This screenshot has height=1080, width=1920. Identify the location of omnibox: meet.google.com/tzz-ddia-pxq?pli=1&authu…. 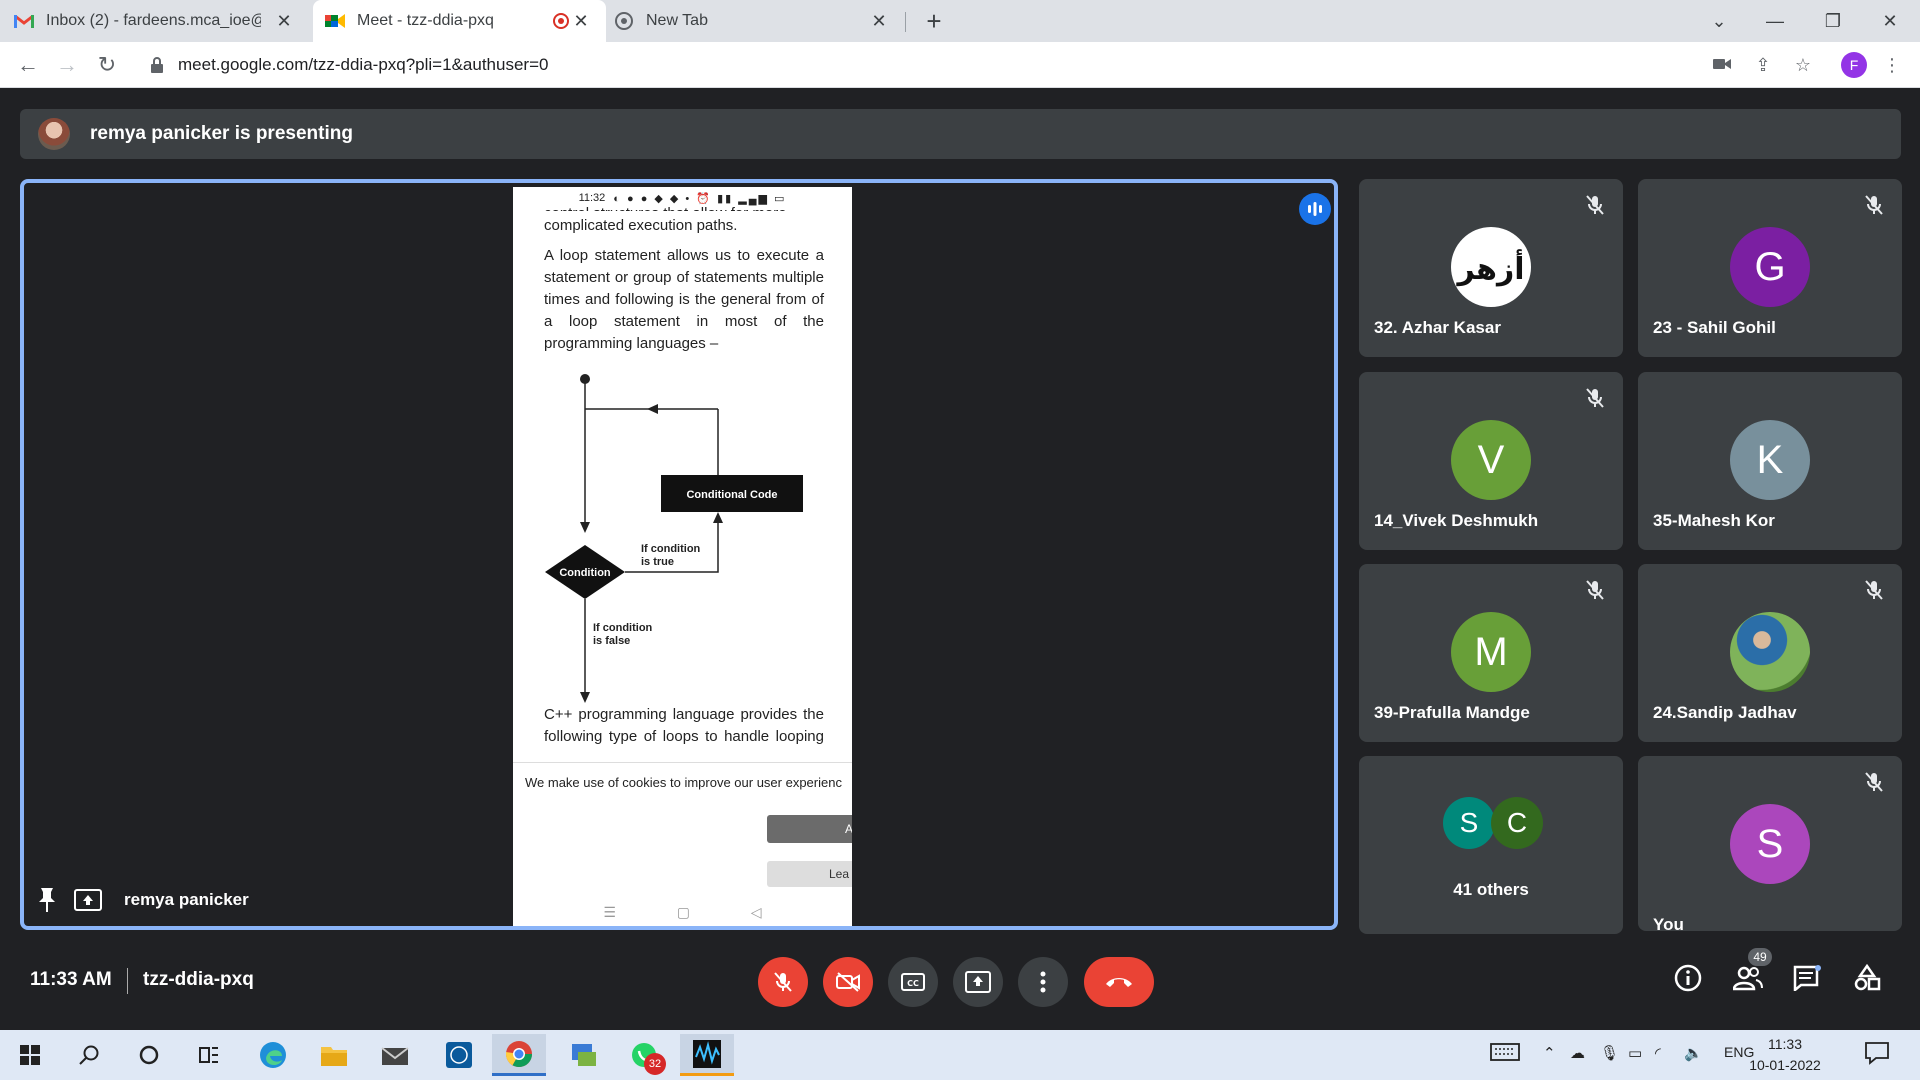
(917, 65).